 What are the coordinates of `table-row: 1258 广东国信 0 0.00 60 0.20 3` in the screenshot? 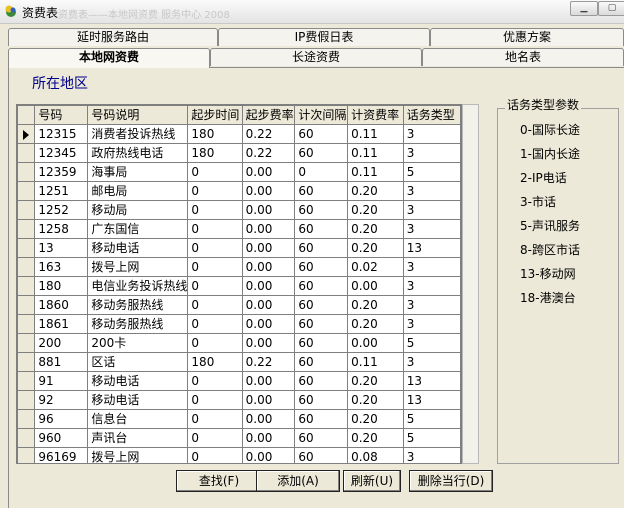 It's located at (239, 229).